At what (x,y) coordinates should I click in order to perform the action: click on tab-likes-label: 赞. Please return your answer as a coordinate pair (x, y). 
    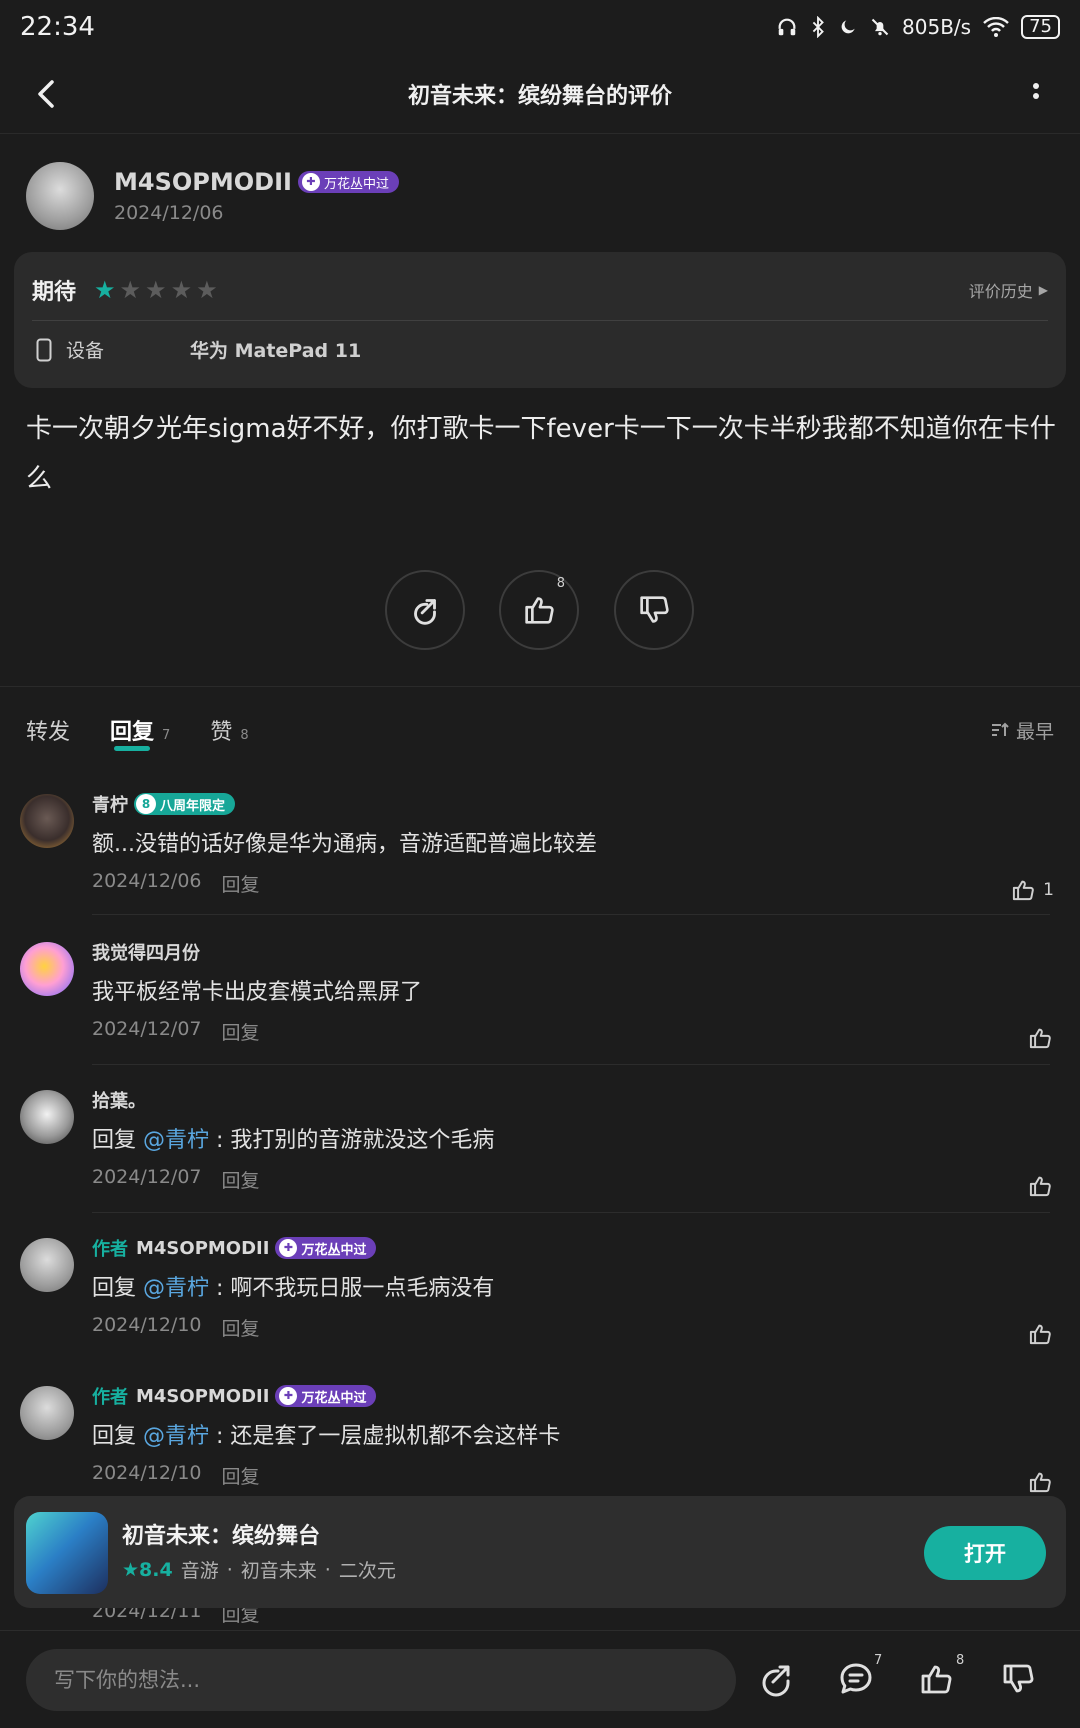
    Looking at the image, I should click on (221, 732).